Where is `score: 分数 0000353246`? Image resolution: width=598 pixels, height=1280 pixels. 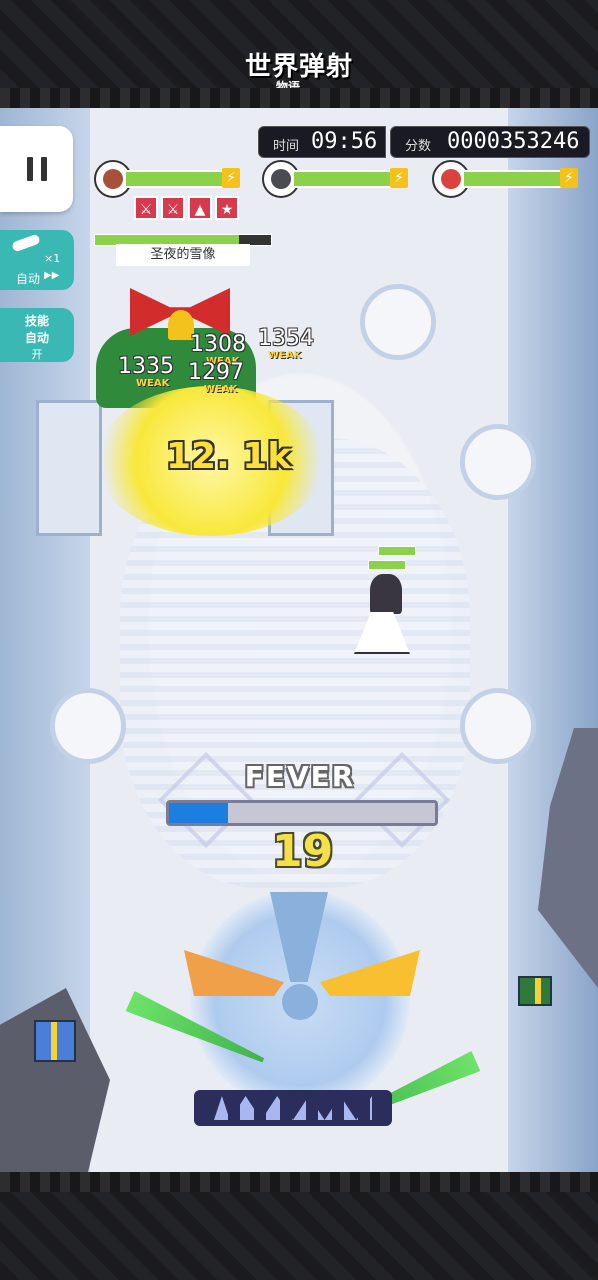 score: 分数 0000353246 is located at coordinates (490, 142).